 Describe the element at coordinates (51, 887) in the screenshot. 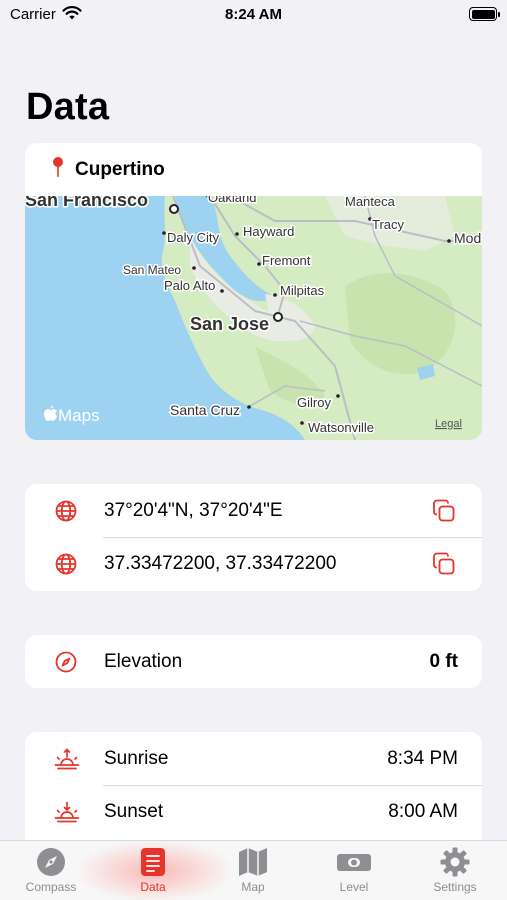

I see `tab-label: Compass` at that location.